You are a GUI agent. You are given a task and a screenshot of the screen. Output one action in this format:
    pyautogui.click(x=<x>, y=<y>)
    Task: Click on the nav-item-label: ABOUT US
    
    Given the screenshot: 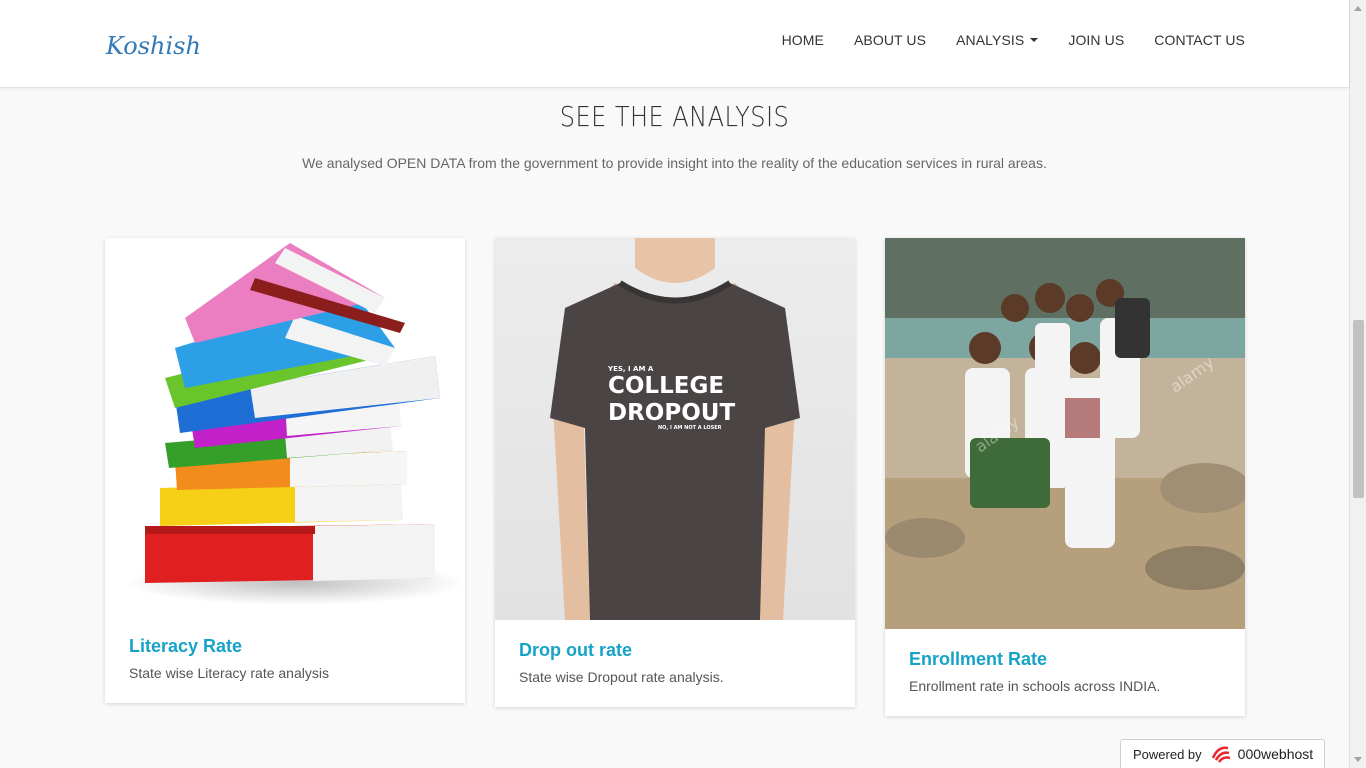 What is the action you would take?
    pyautogui.click(x=890, y=40)
    